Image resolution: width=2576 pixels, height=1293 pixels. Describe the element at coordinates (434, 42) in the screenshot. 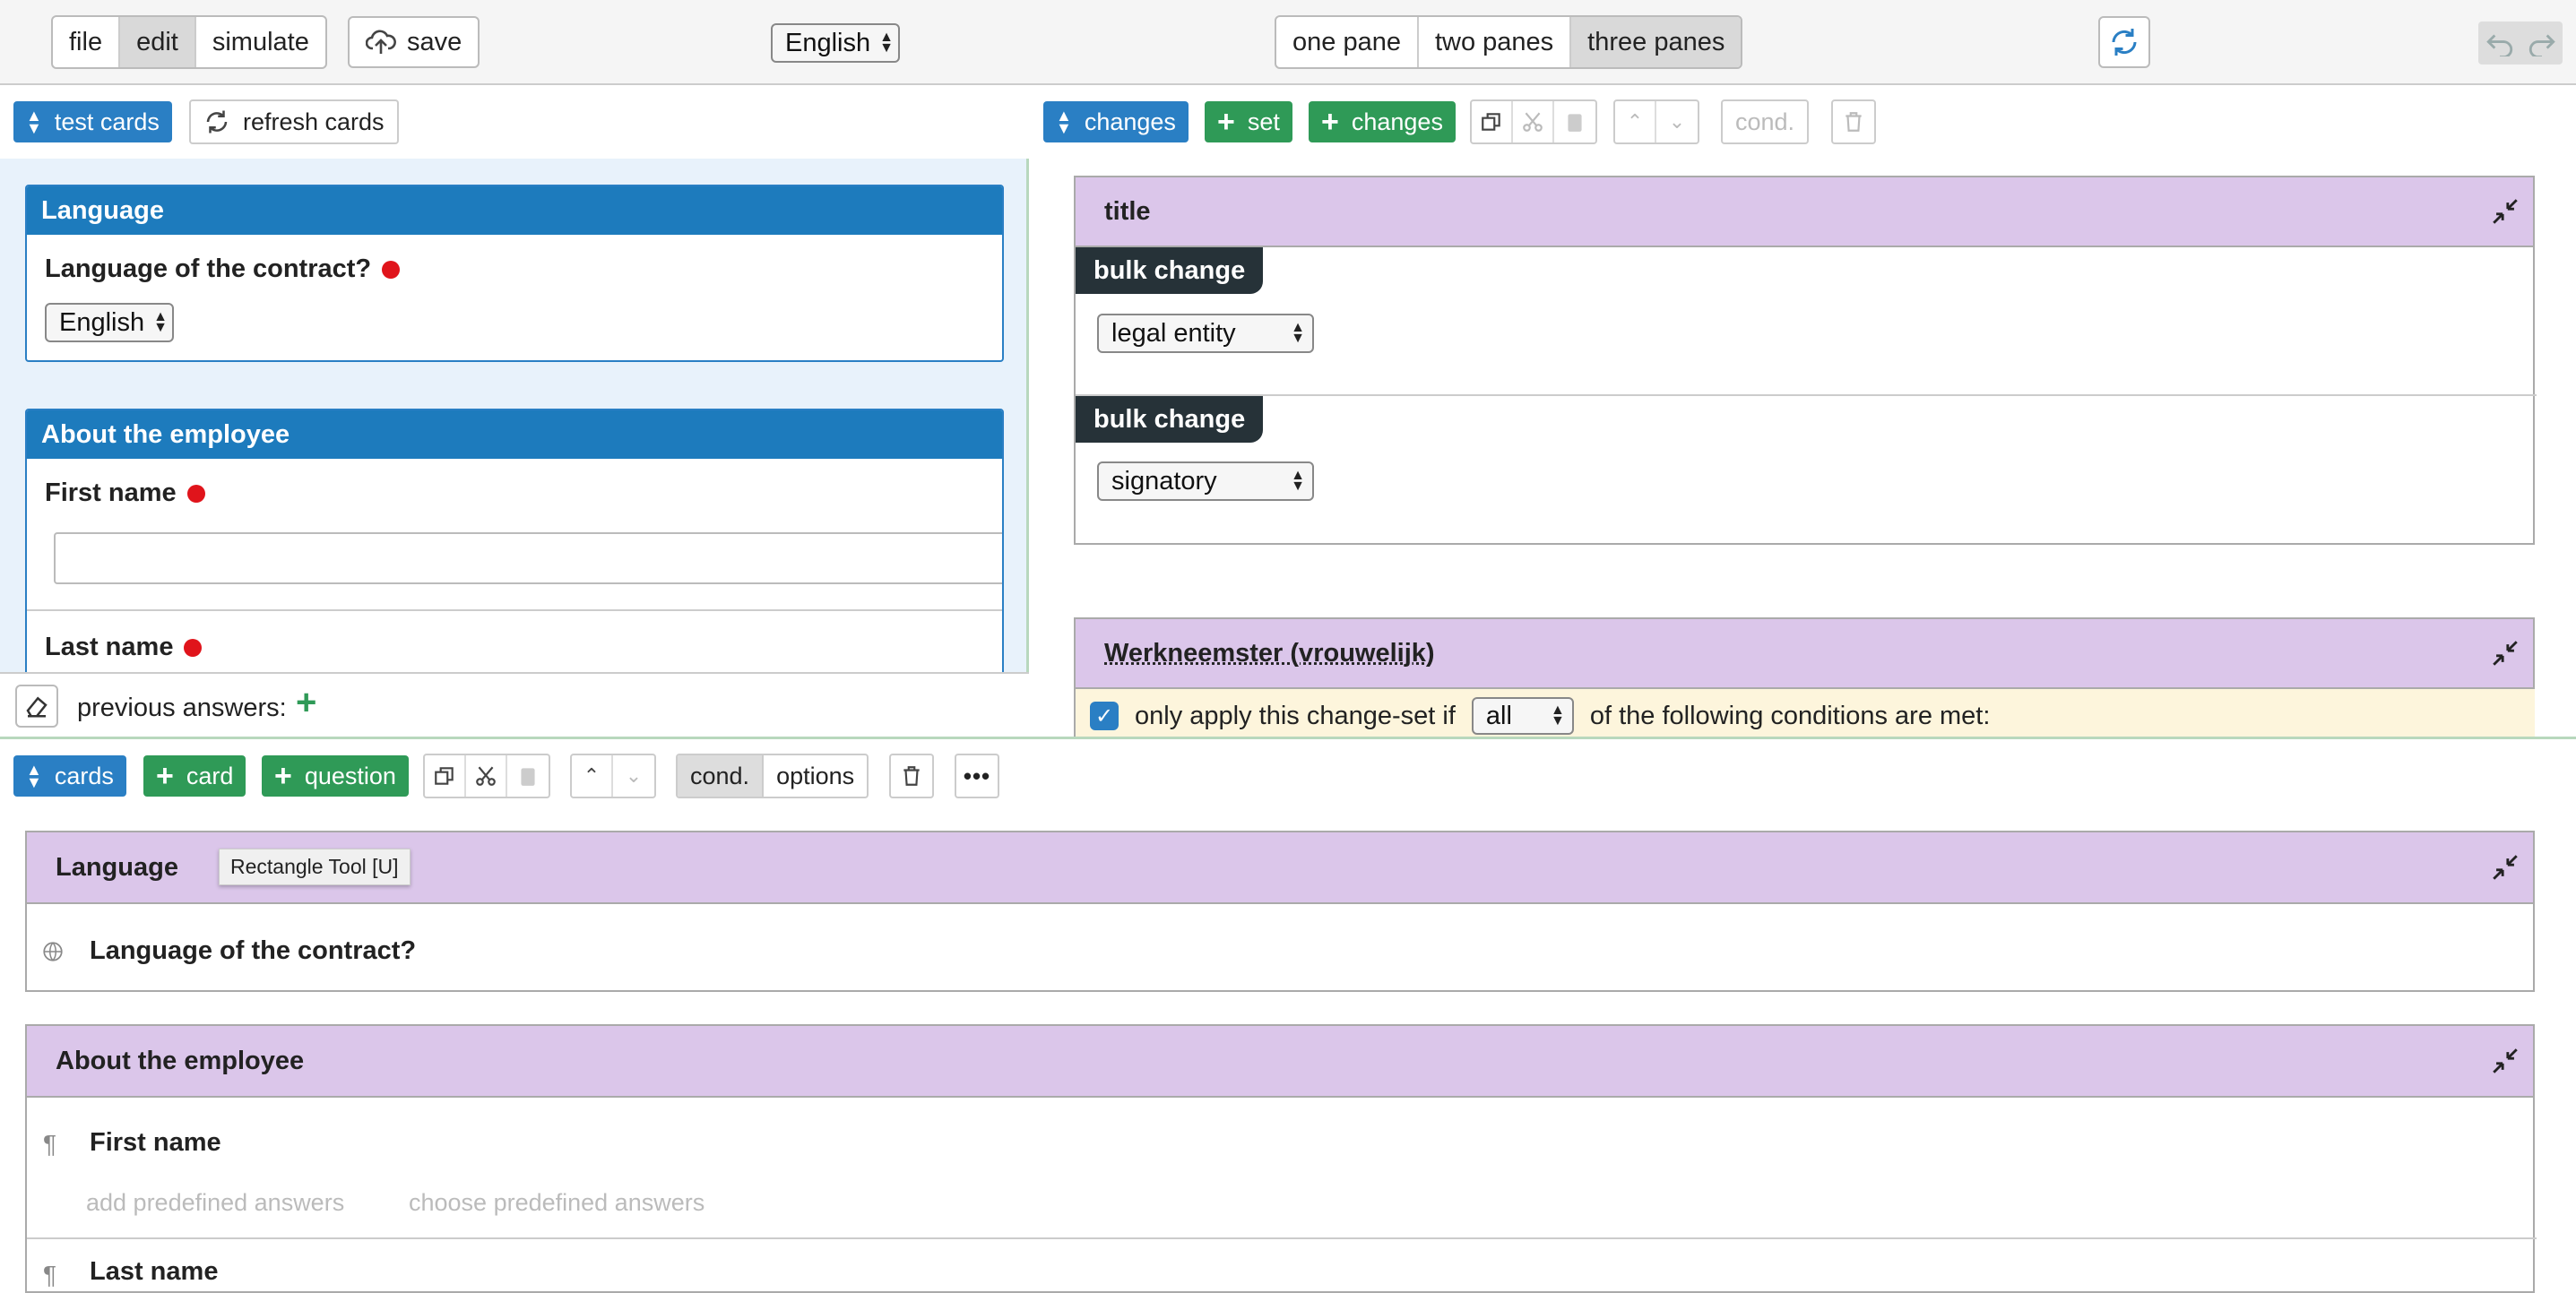

I see `save-label: save` at that location.